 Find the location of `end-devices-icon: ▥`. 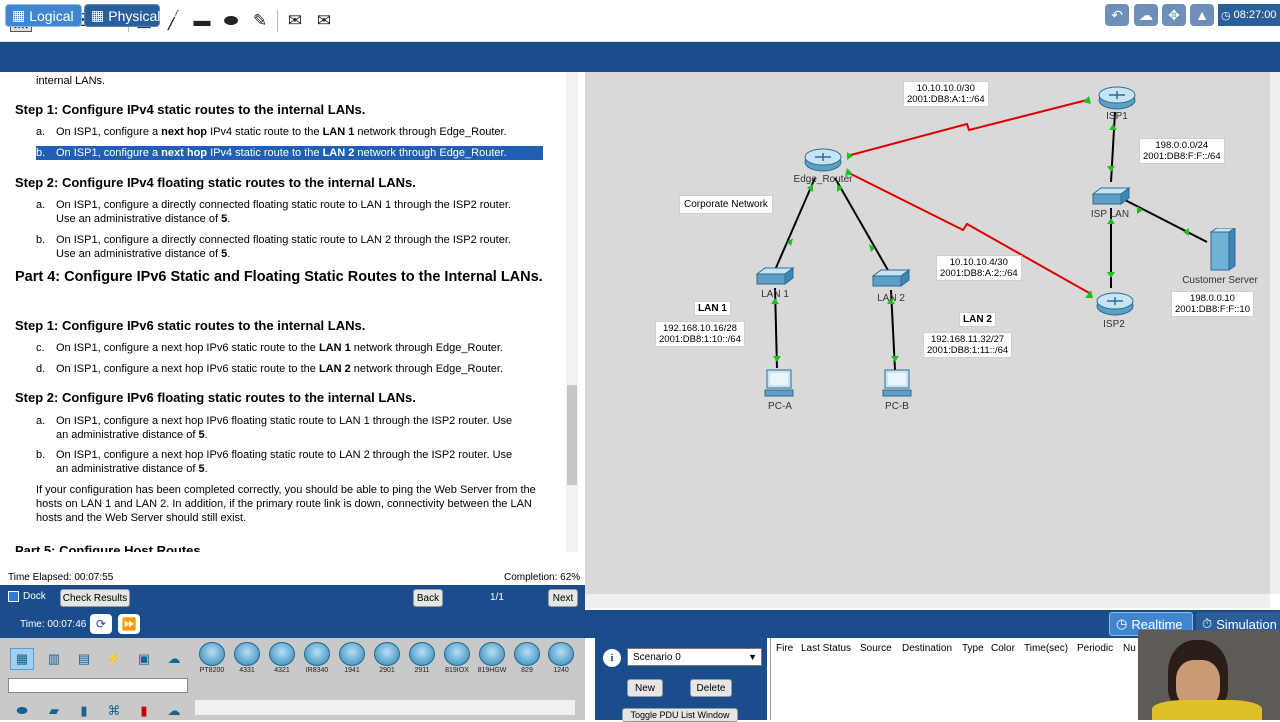

end-devices-icon: ▥ is located at coordinates (54, 659).